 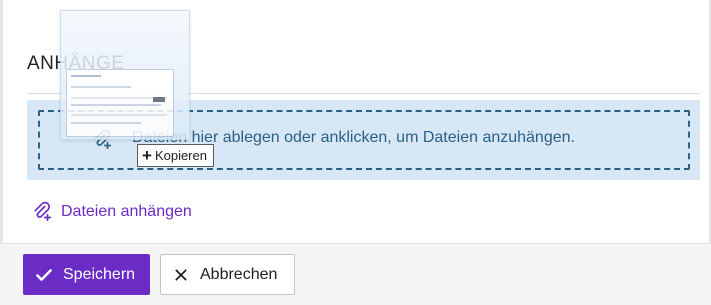 What do you see at coordinates (99, 274) in the screenshot?
I see `save-button-label: Speichern` at bounding box center [99, 274].